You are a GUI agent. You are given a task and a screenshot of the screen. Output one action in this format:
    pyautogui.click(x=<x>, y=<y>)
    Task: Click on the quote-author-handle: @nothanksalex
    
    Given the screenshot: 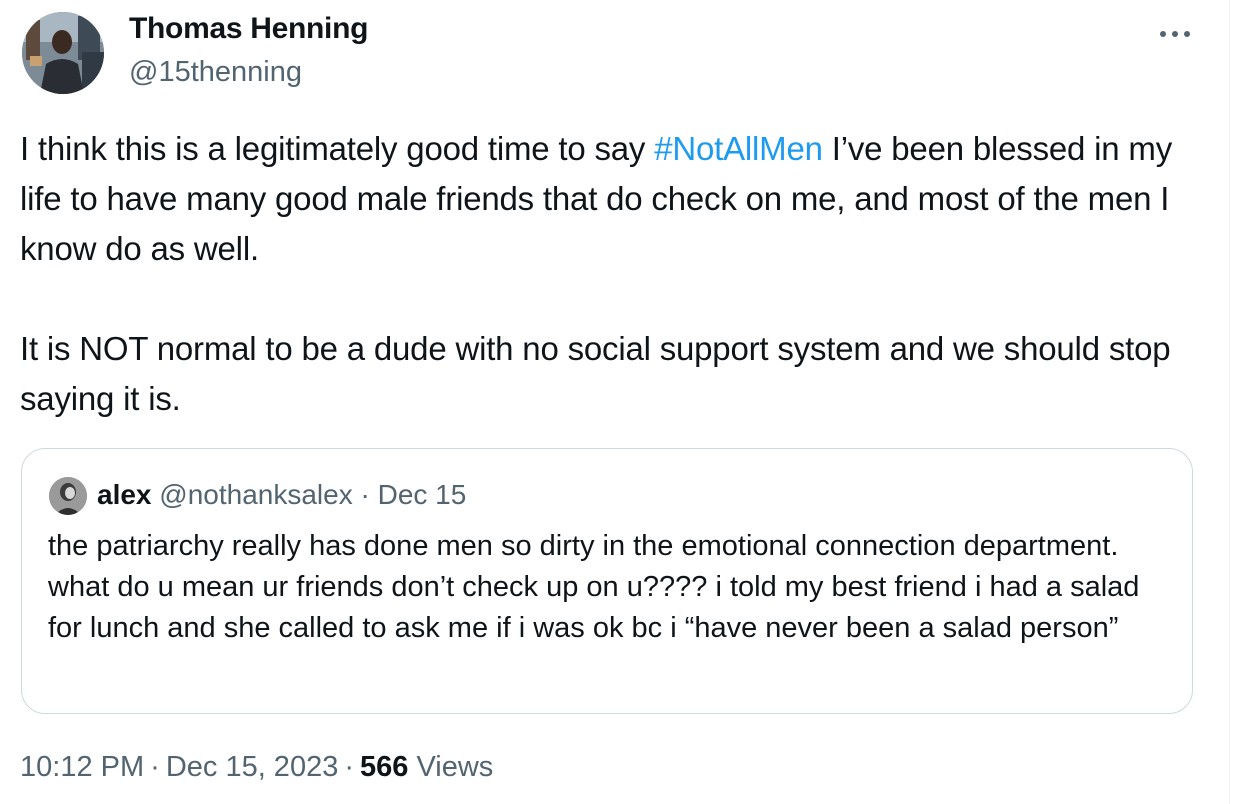 What is the action you would take?
    pyautogui.click(x=255, y=494)
    